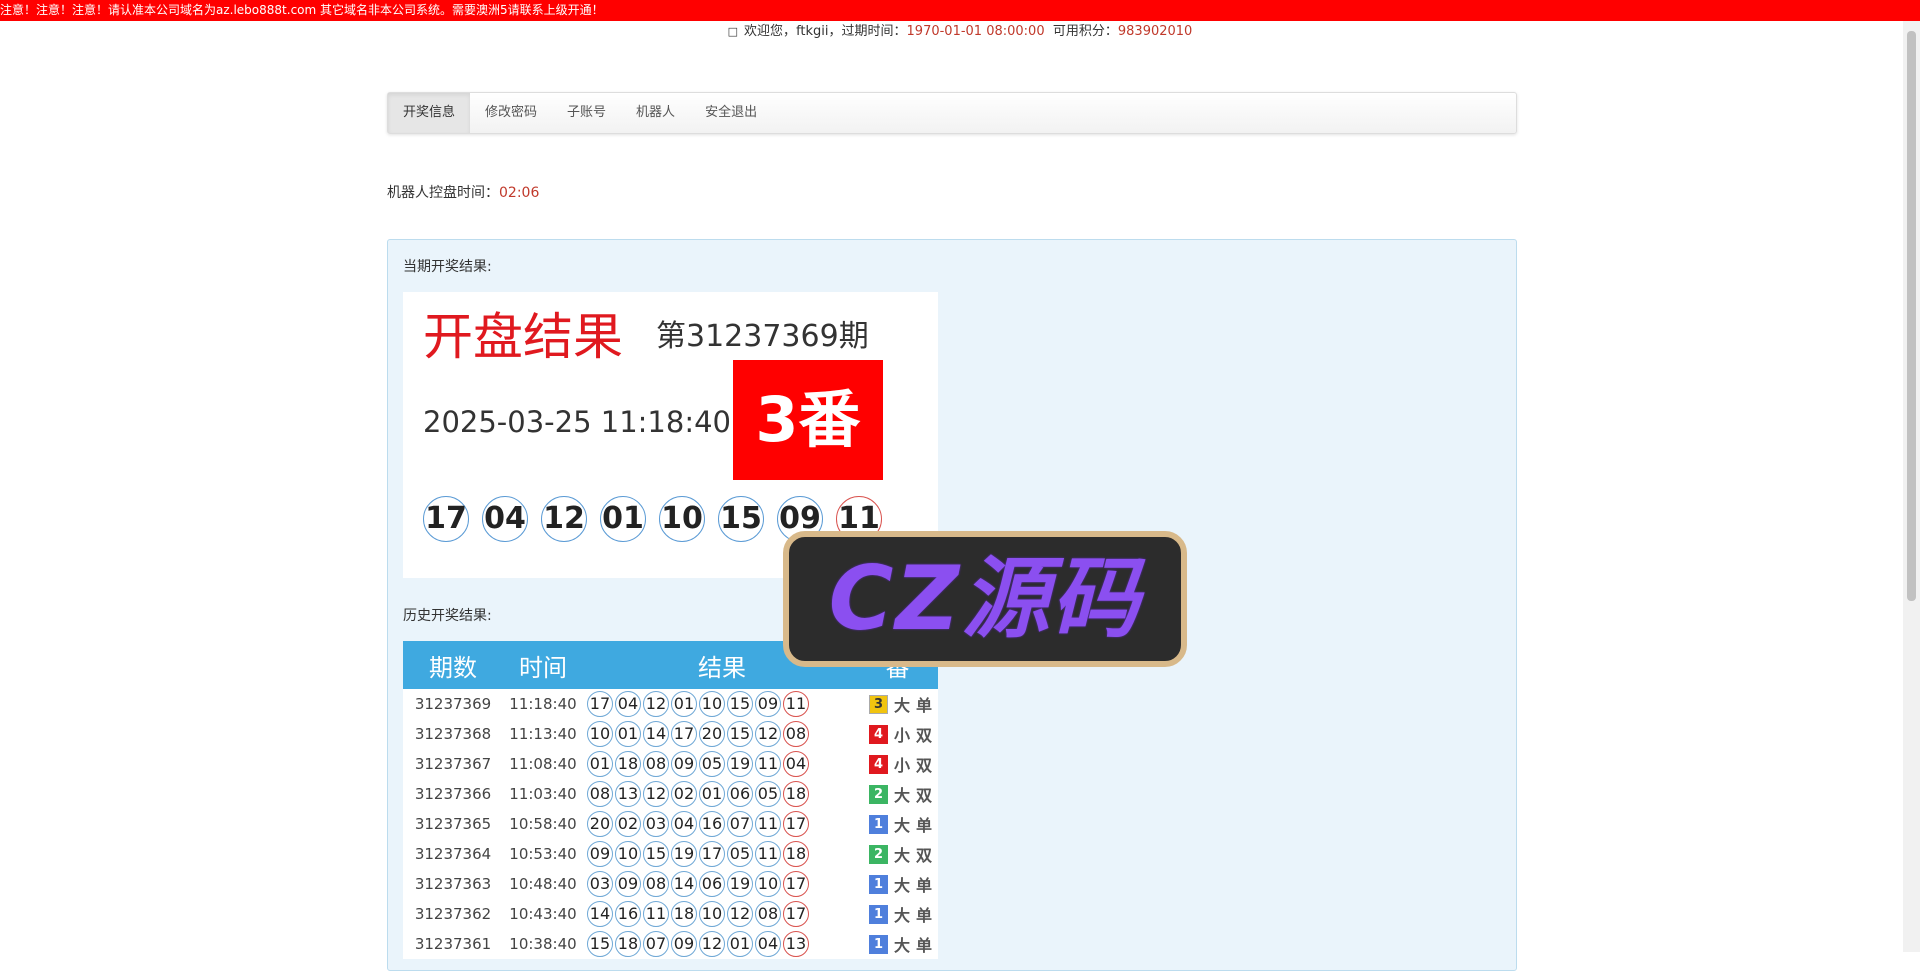 This screenshot has width=1920, height=971. I want to click on result-title: 开盘结果, so click(523, 337).